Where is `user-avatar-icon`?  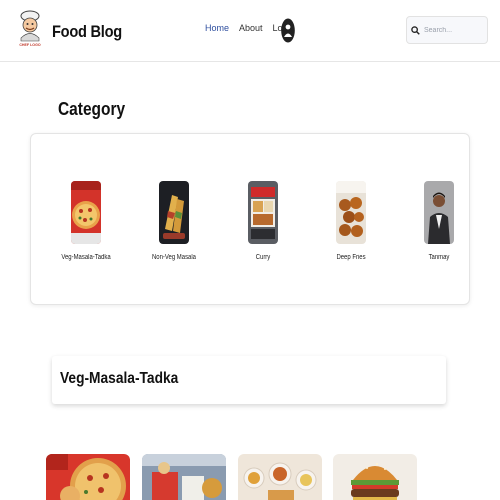
user-avatar-icon is located at coordinates (288, 30).